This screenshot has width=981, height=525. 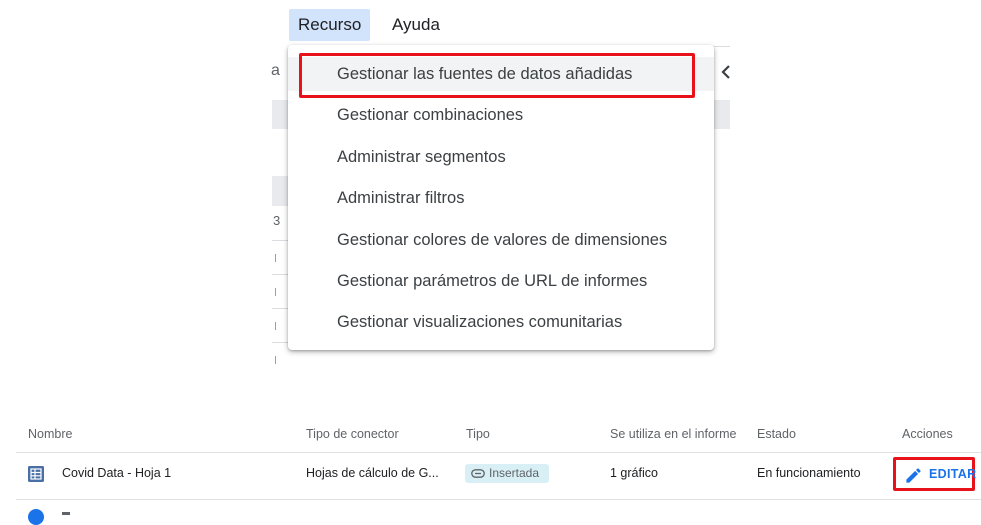 I want to click on column-header-connector-type: Tipo de conector, so click(x=352, y=434).